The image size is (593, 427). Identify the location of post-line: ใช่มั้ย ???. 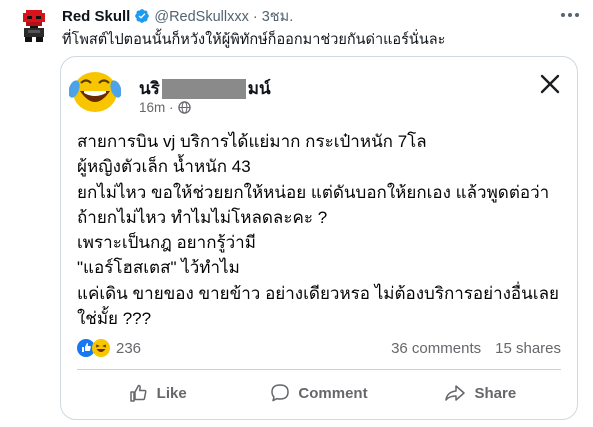
(114, 319).